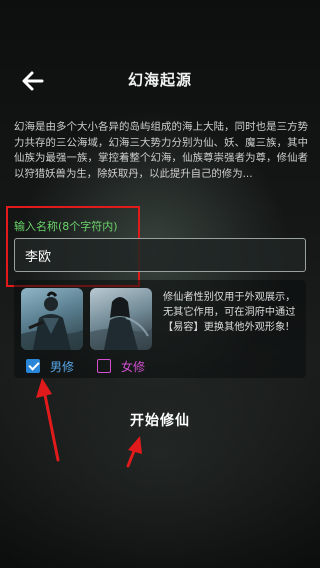  I want to click on male-option: 男修, so click(50, 366).